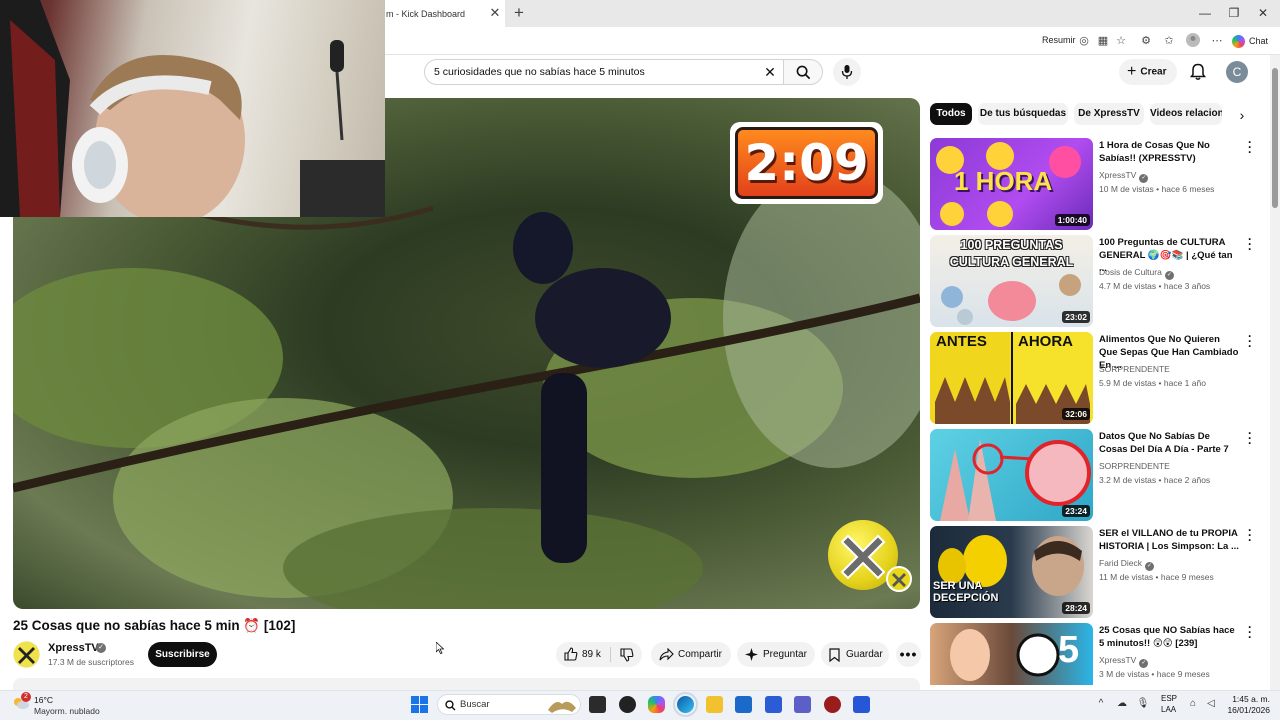 This screenshot has height=720, width=1280. What do you see at coordinates (776, 654) in the screenshot?
I see `ask-button: Preguntar` at bounding box center [776, 654].